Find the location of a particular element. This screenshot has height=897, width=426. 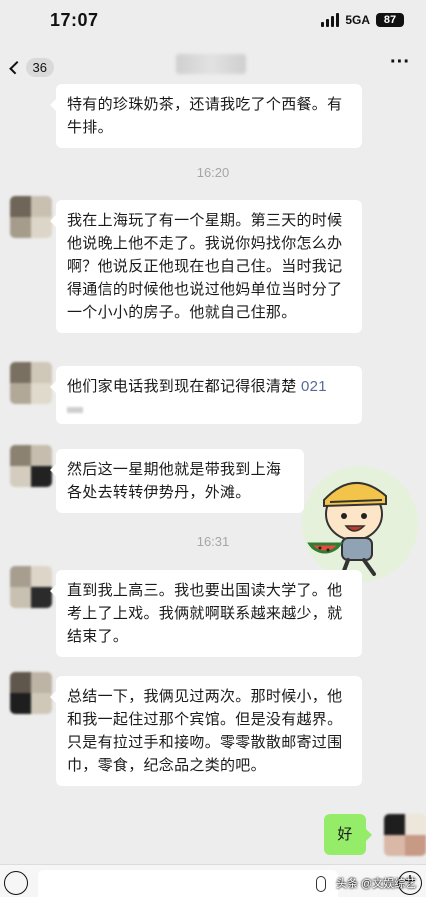

message-timestamp: 16:31 is located at coordinates (213, 541).